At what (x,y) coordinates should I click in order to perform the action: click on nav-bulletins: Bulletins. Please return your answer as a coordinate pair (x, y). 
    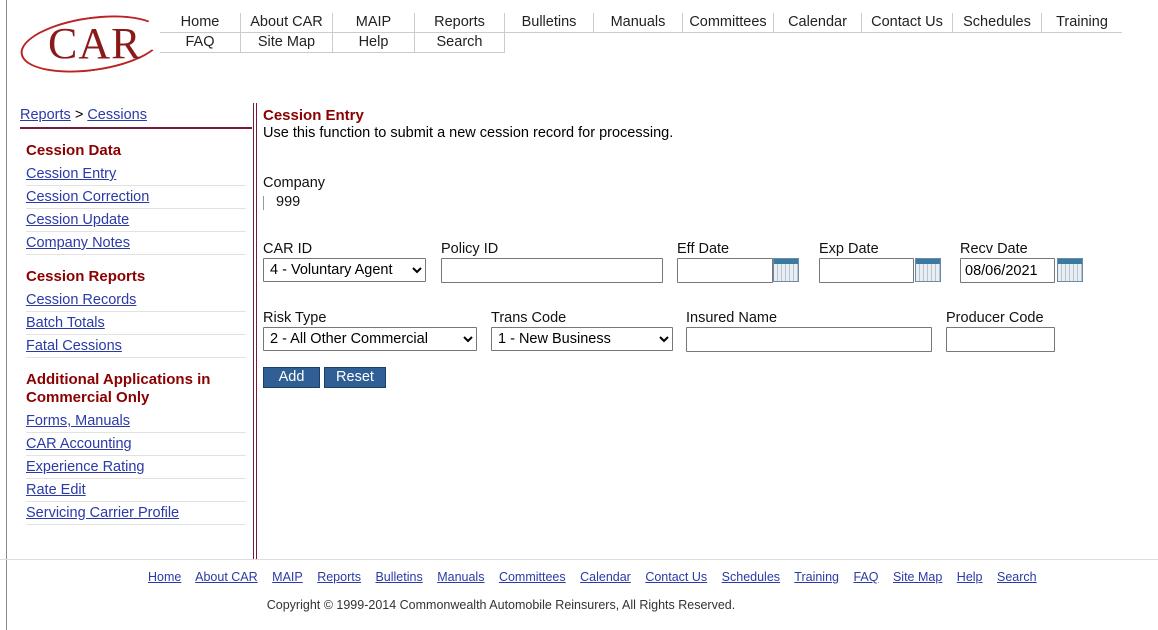
    Looking at the image, I should click on (549, 23).